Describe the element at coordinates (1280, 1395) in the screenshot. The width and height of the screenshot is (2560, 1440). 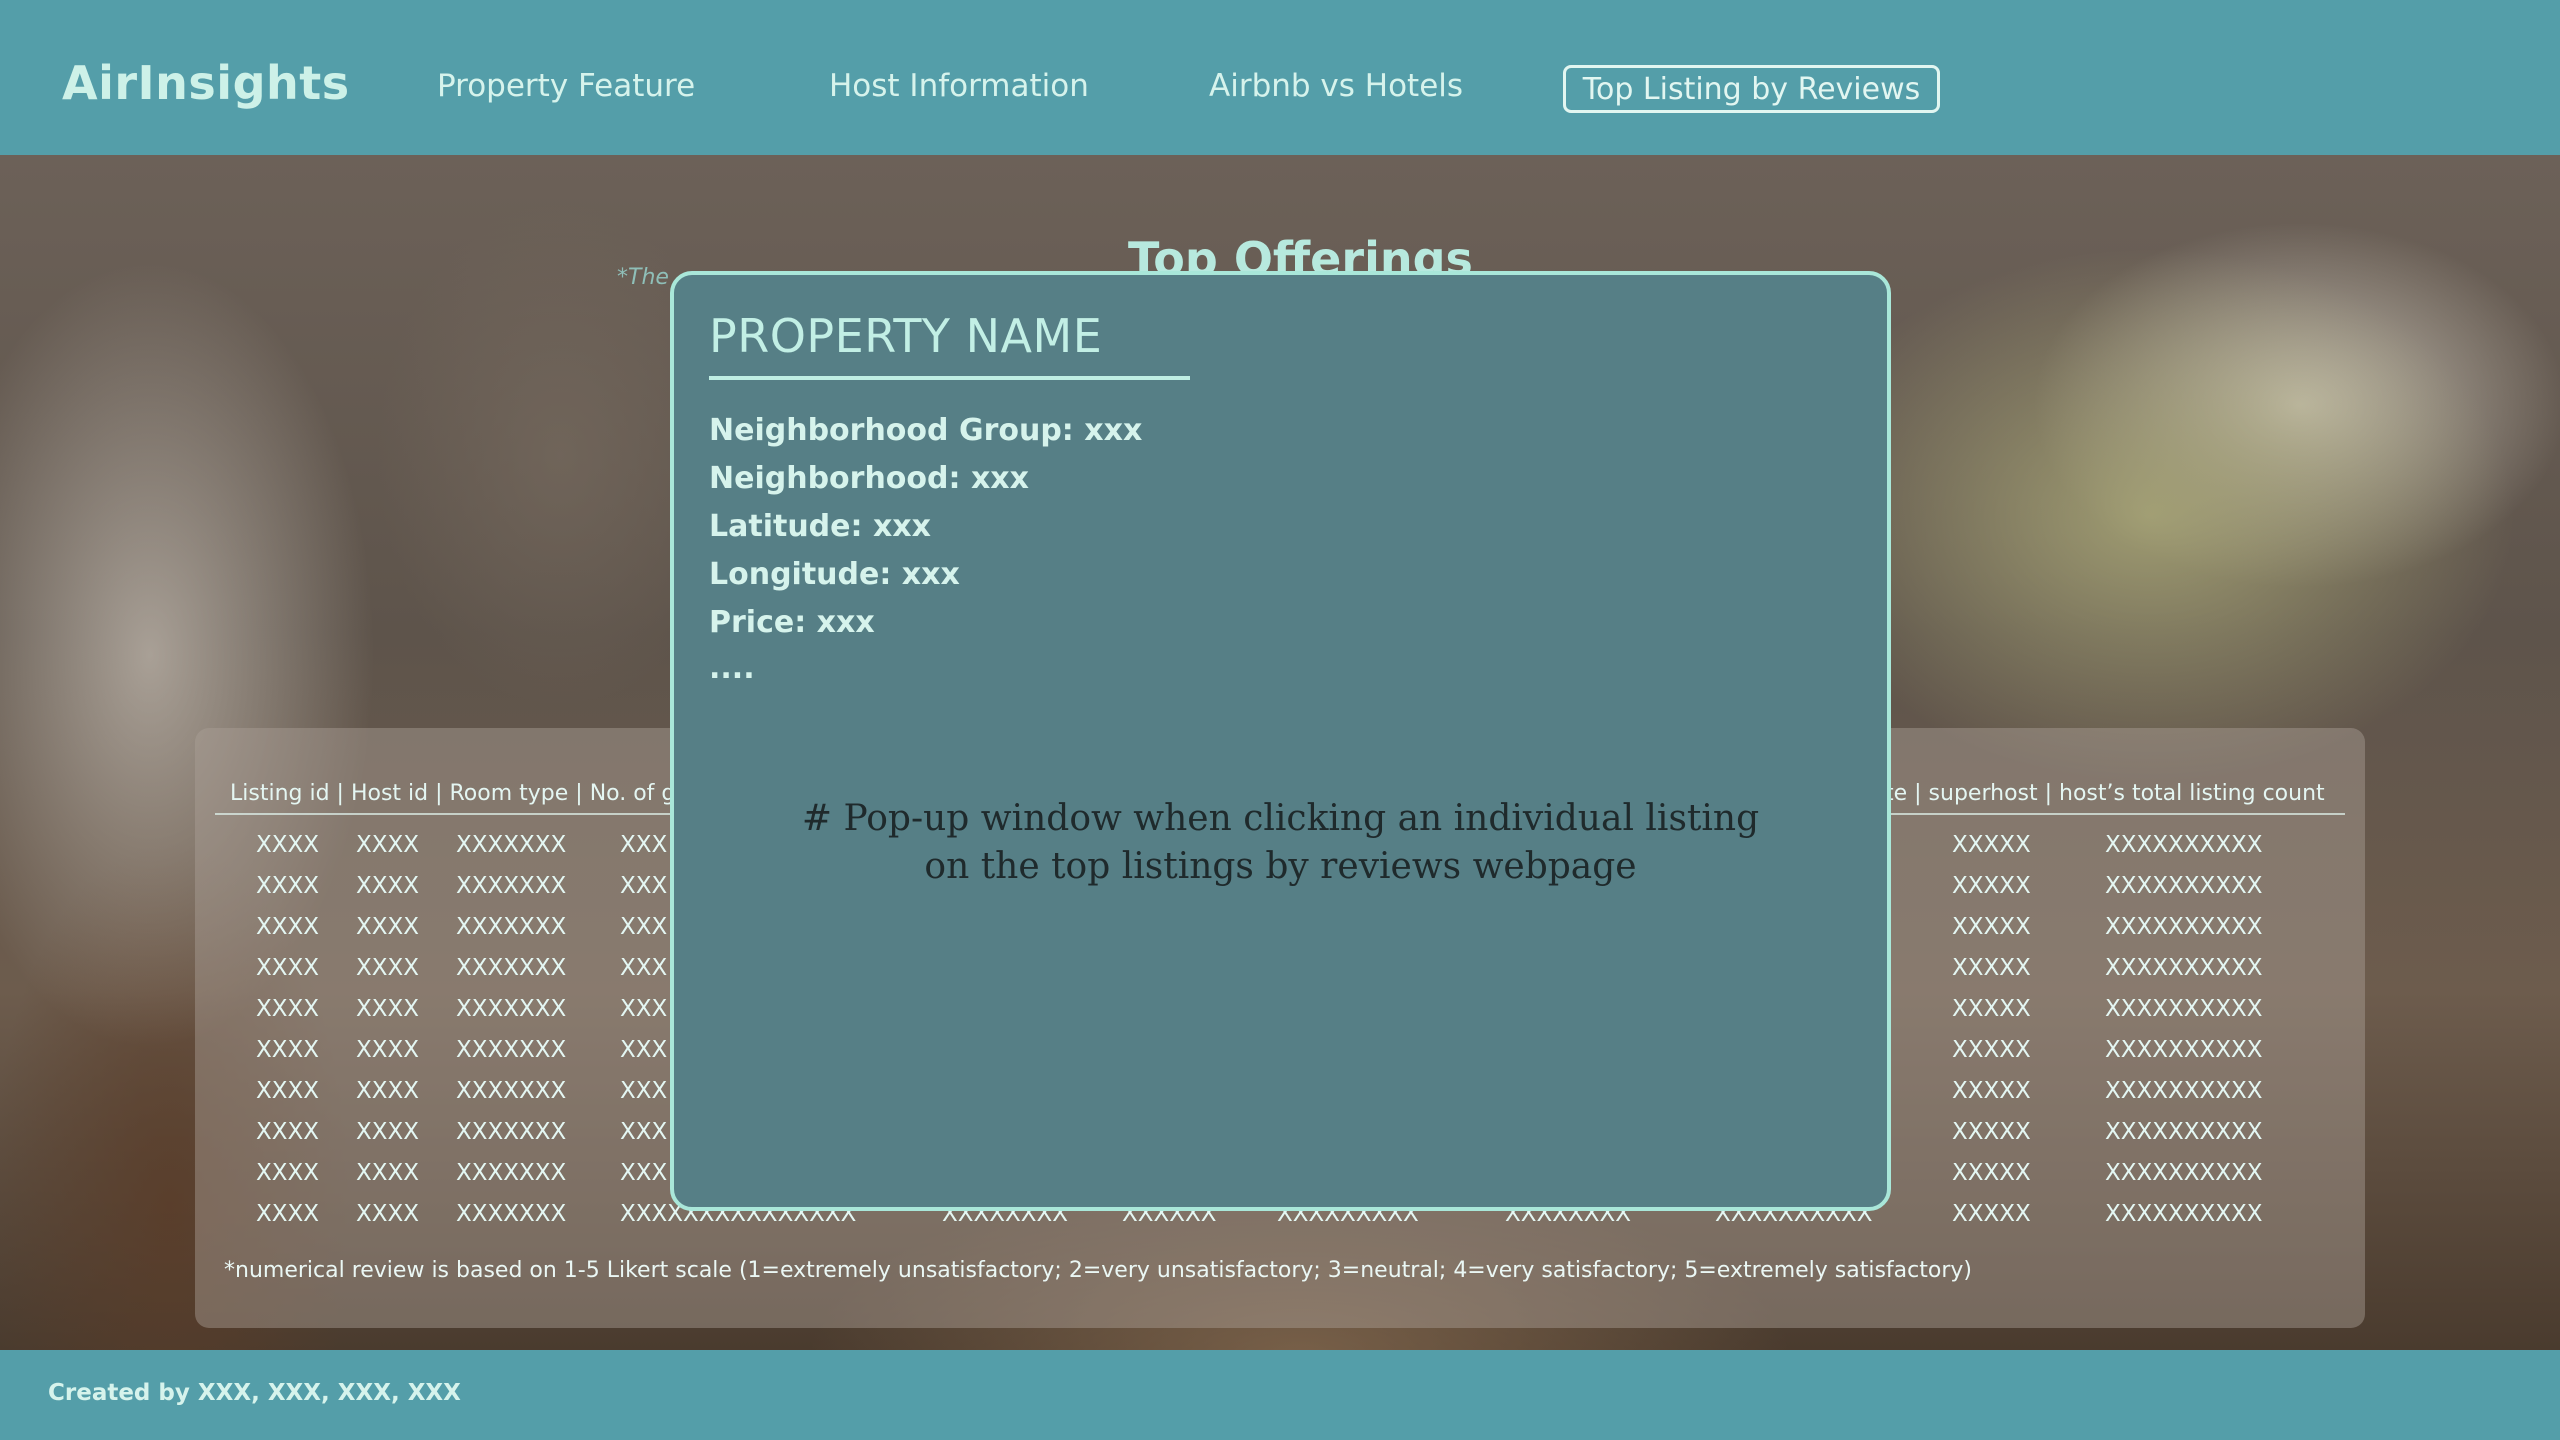
I see `footer: Created by XXX, XXX, XXX, XXX` at that location.